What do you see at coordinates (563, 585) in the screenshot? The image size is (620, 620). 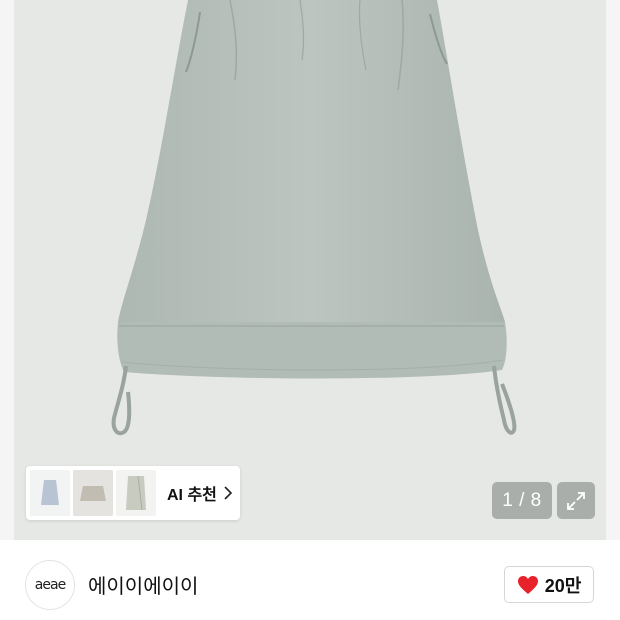 I see `like-count: 20만` at bounding box center [563, 585].